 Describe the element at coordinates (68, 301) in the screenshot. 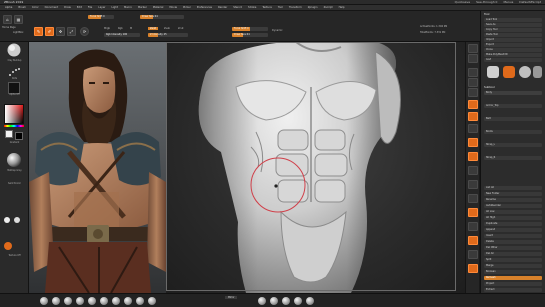

I see `brush-claybuildup-icon` at that location.